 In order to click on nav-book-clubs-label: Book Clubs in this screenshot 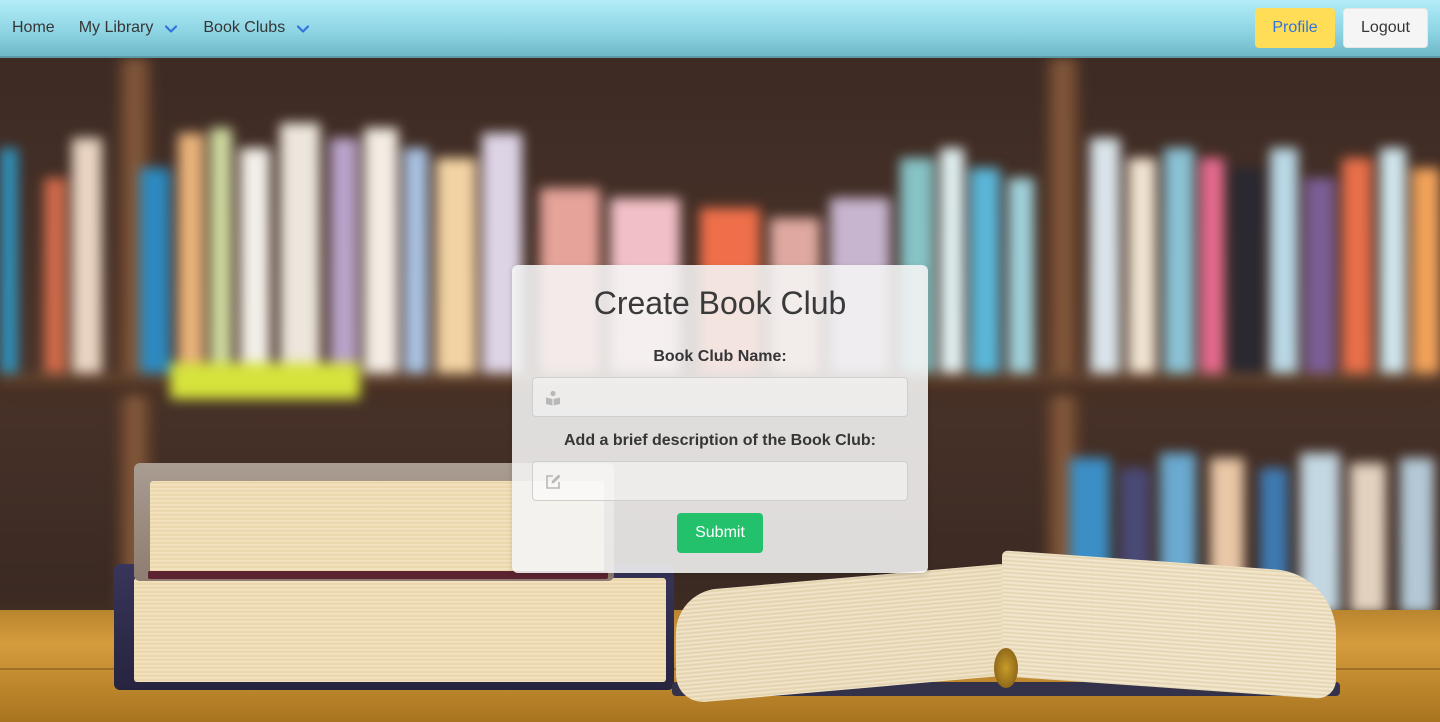, I will do `click(244, 27)`.